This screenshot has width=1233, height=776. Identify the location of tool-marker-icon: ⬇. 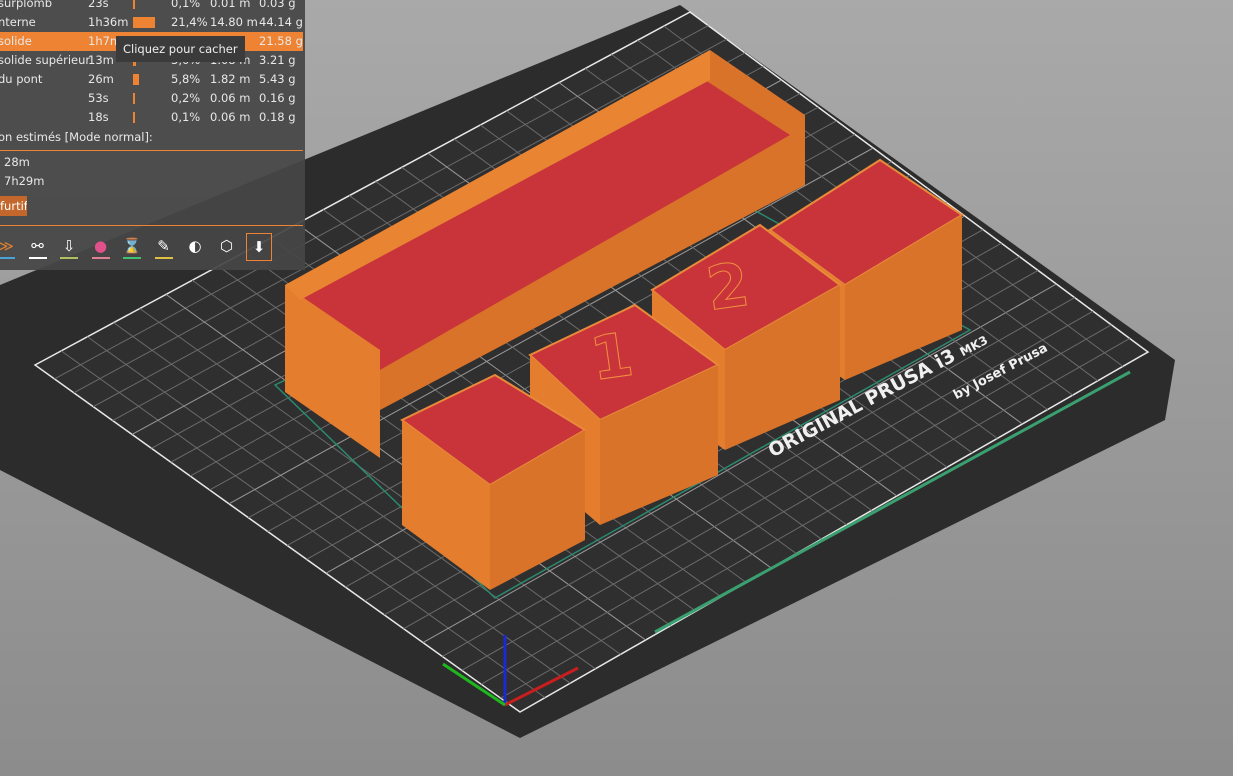
(259, 247).